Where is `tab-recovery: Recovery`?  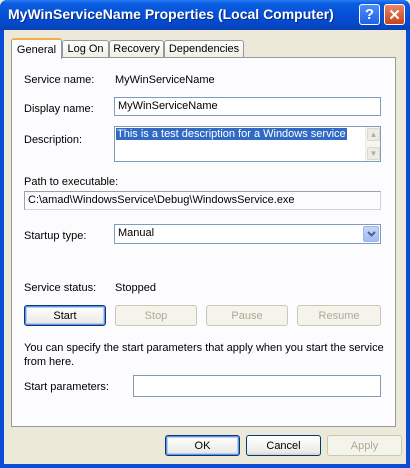
tab-recovery: Recovery is located at coordinates (136, 48).